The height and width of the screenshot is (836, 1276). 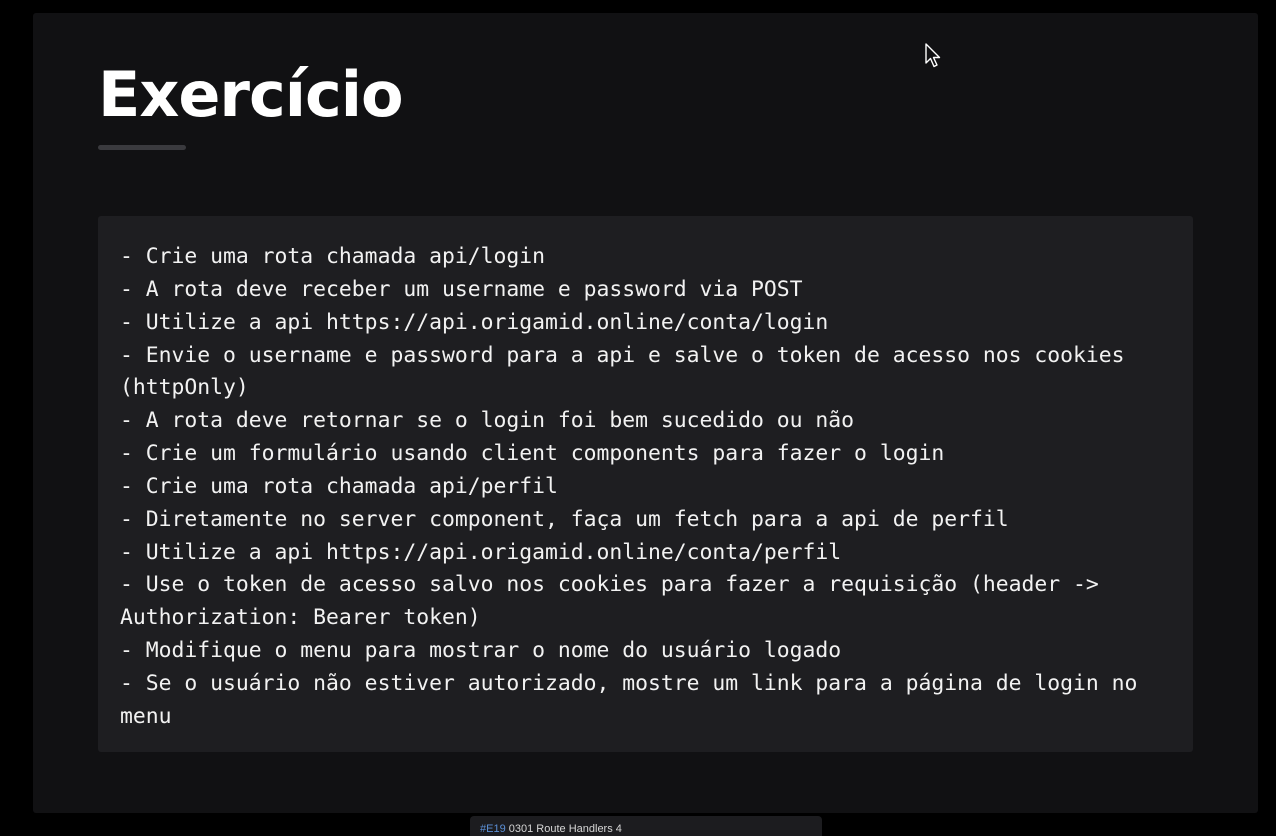 I want to click on exercise-line: (httpOnly), so click(x=184, y=388).